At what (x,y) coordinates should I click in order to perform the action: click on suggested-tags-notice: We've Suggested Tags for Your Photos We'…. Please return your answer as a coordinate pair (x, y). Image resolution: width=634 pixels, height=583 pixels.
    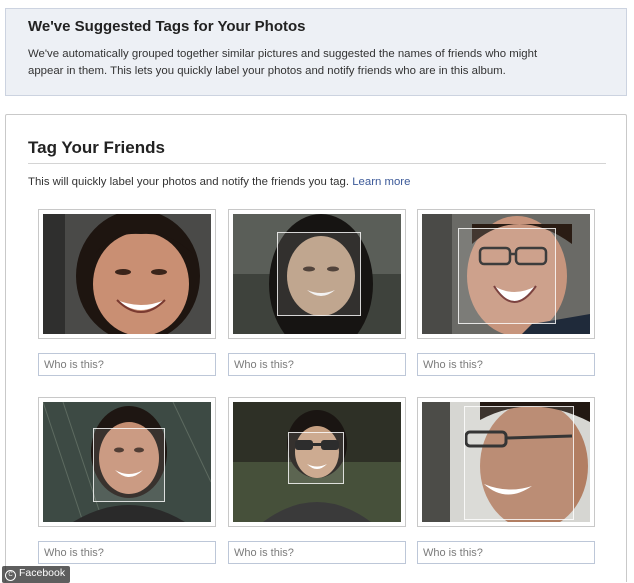
    Looking at the image, I should click on (316, 52).